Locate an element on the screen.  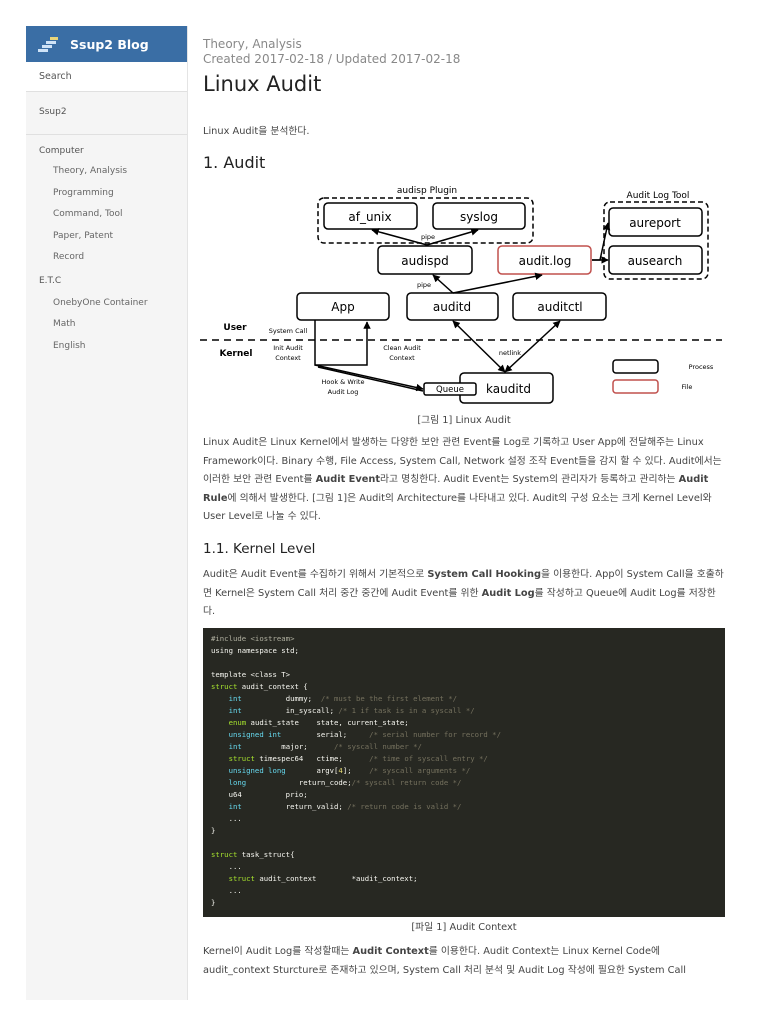
code-token: audit_context { is located at coordinates (272, 686).